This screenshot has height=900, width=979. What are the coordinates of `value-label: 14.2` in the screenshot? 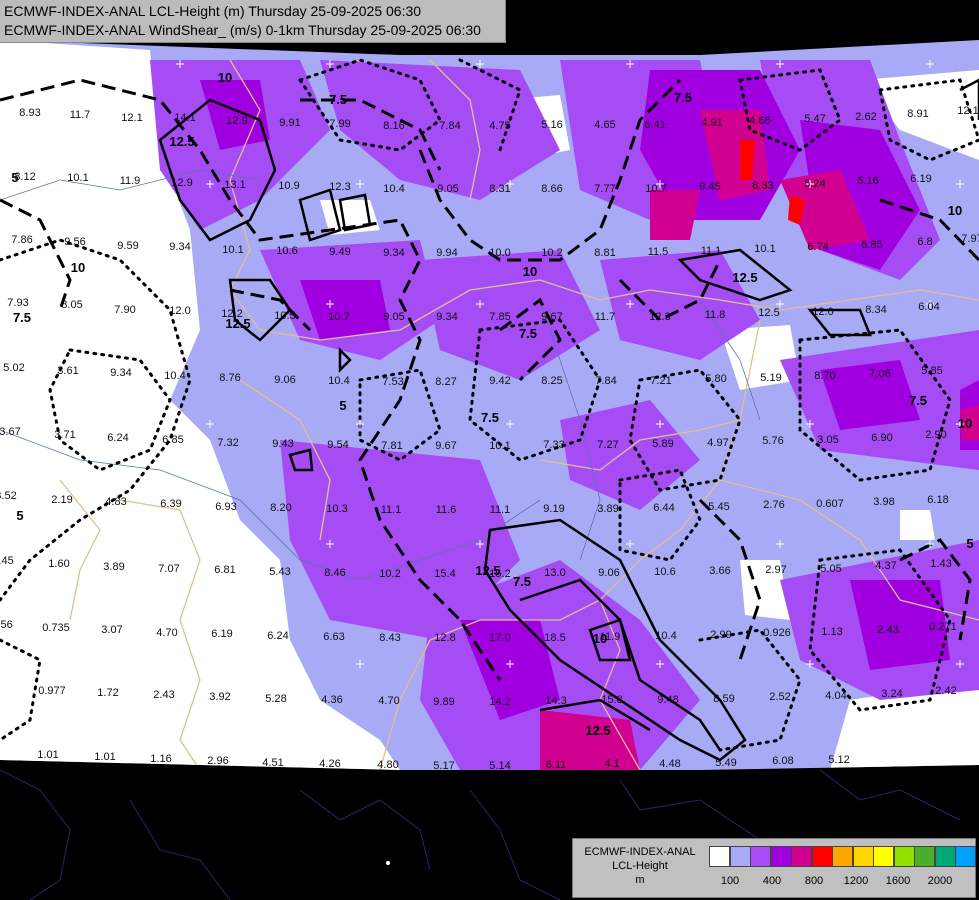 It's located at (499, 702).